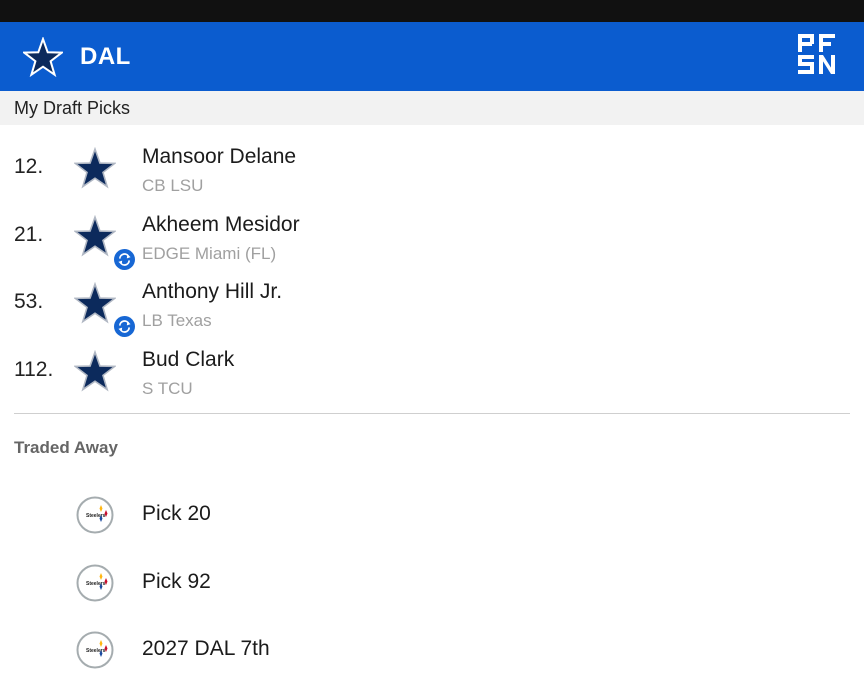 Image resolution: width=864 pixels, height=680 pixels. I want to click on pick-number: 12., so click(29, 166).